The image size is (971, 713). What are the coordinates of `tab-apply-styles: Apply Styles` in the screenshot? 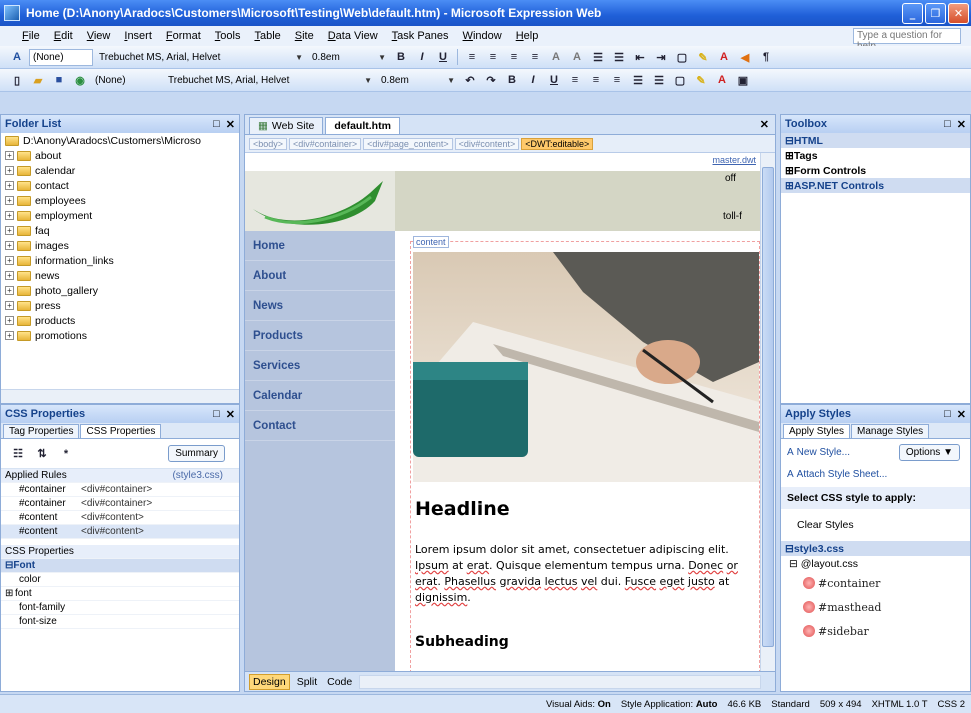 It's located at (817, 431).